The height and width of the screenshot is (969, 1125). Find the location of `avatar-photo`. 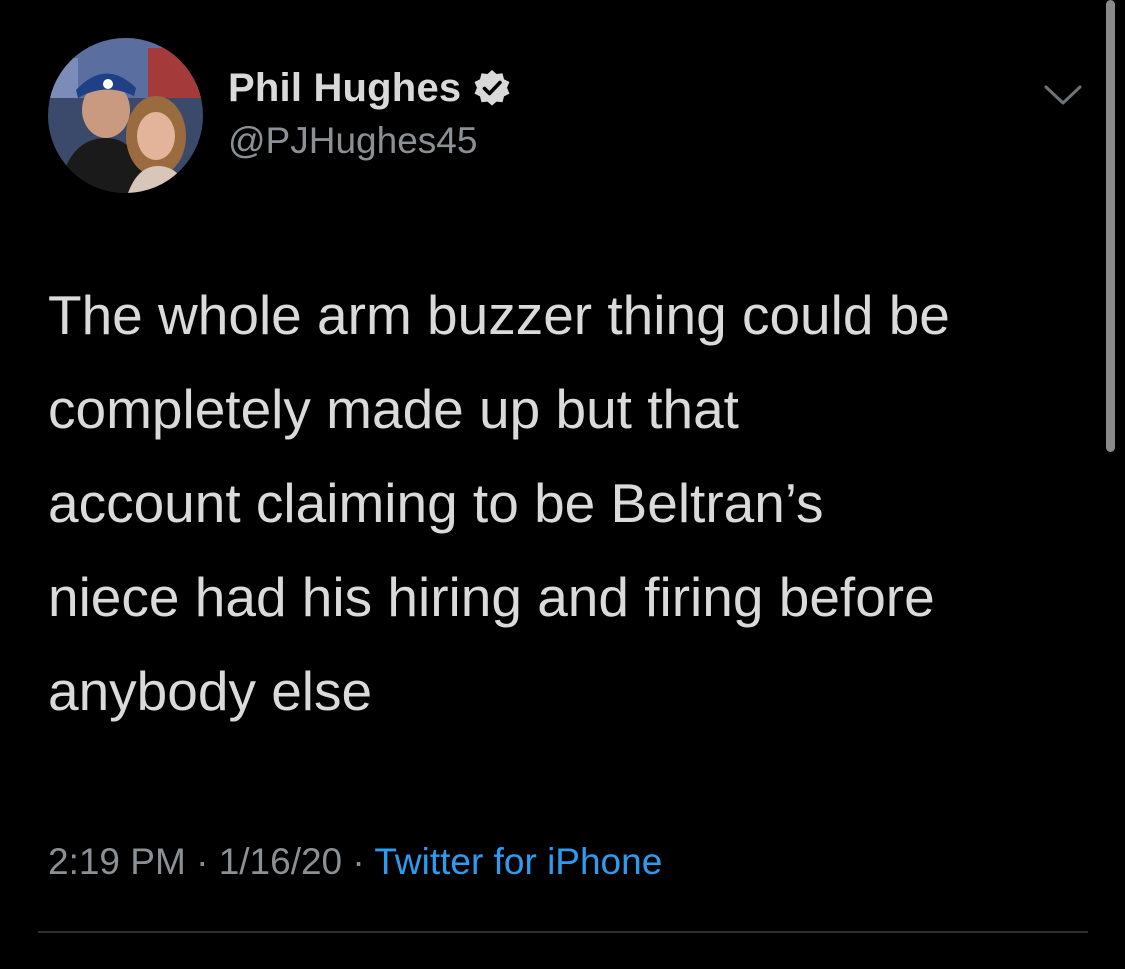

avatar-photo is located at coordinates (125, 115).